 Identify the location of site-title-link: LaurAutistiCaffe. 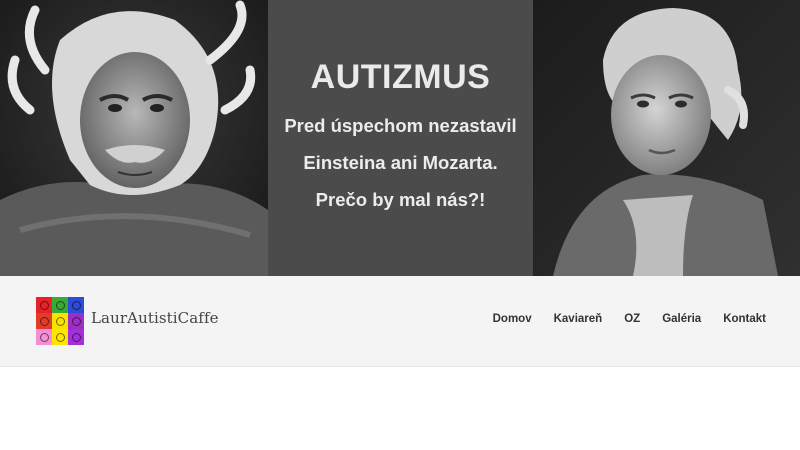
(155, 318).